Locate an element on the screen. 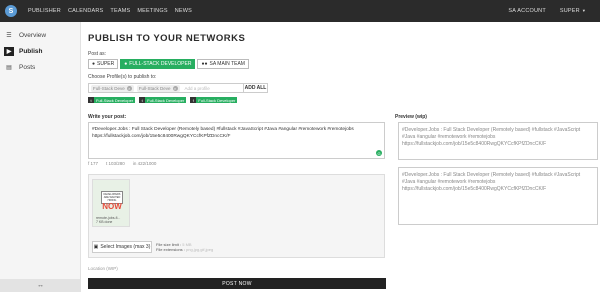 Image resolution: width=600 pixels, height=292 pixels. sidebar-item-label: Publish is located at coordinates (31, 51).